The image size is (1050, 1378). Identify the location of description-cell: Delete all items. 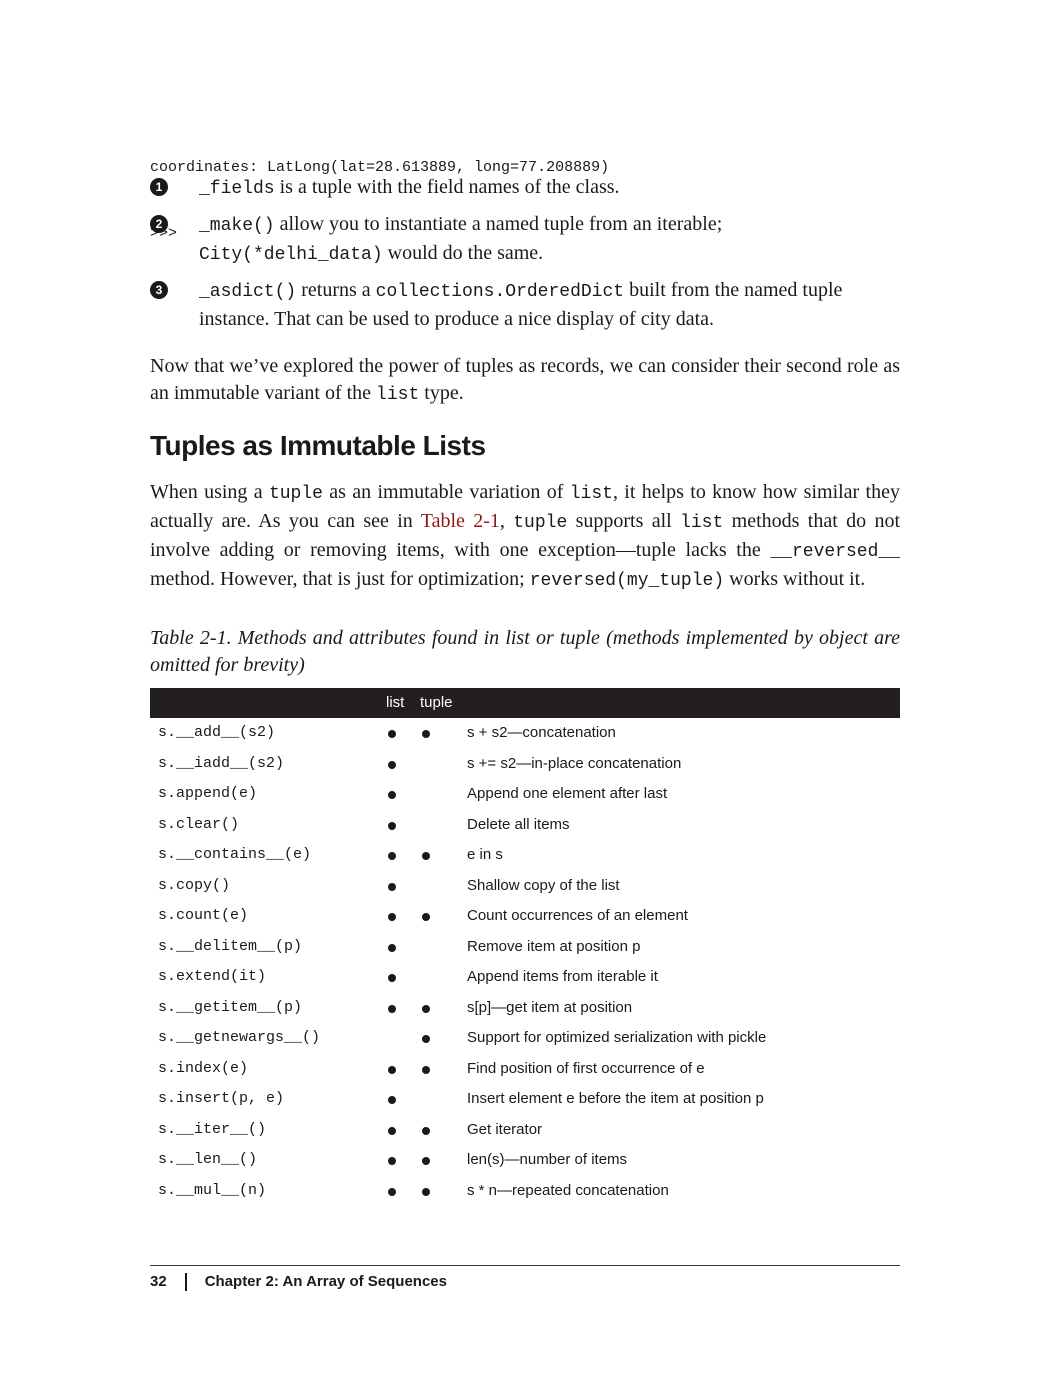
(518, 824).